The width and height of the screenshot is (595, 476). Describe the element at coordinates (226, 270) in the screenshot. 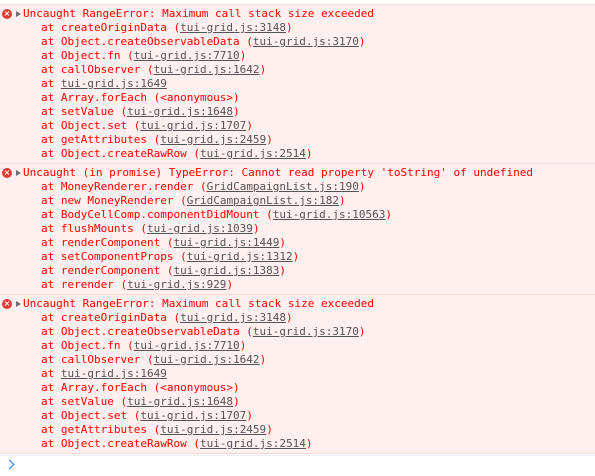

I see `source-link: tui-grid.js:1383` at that location.